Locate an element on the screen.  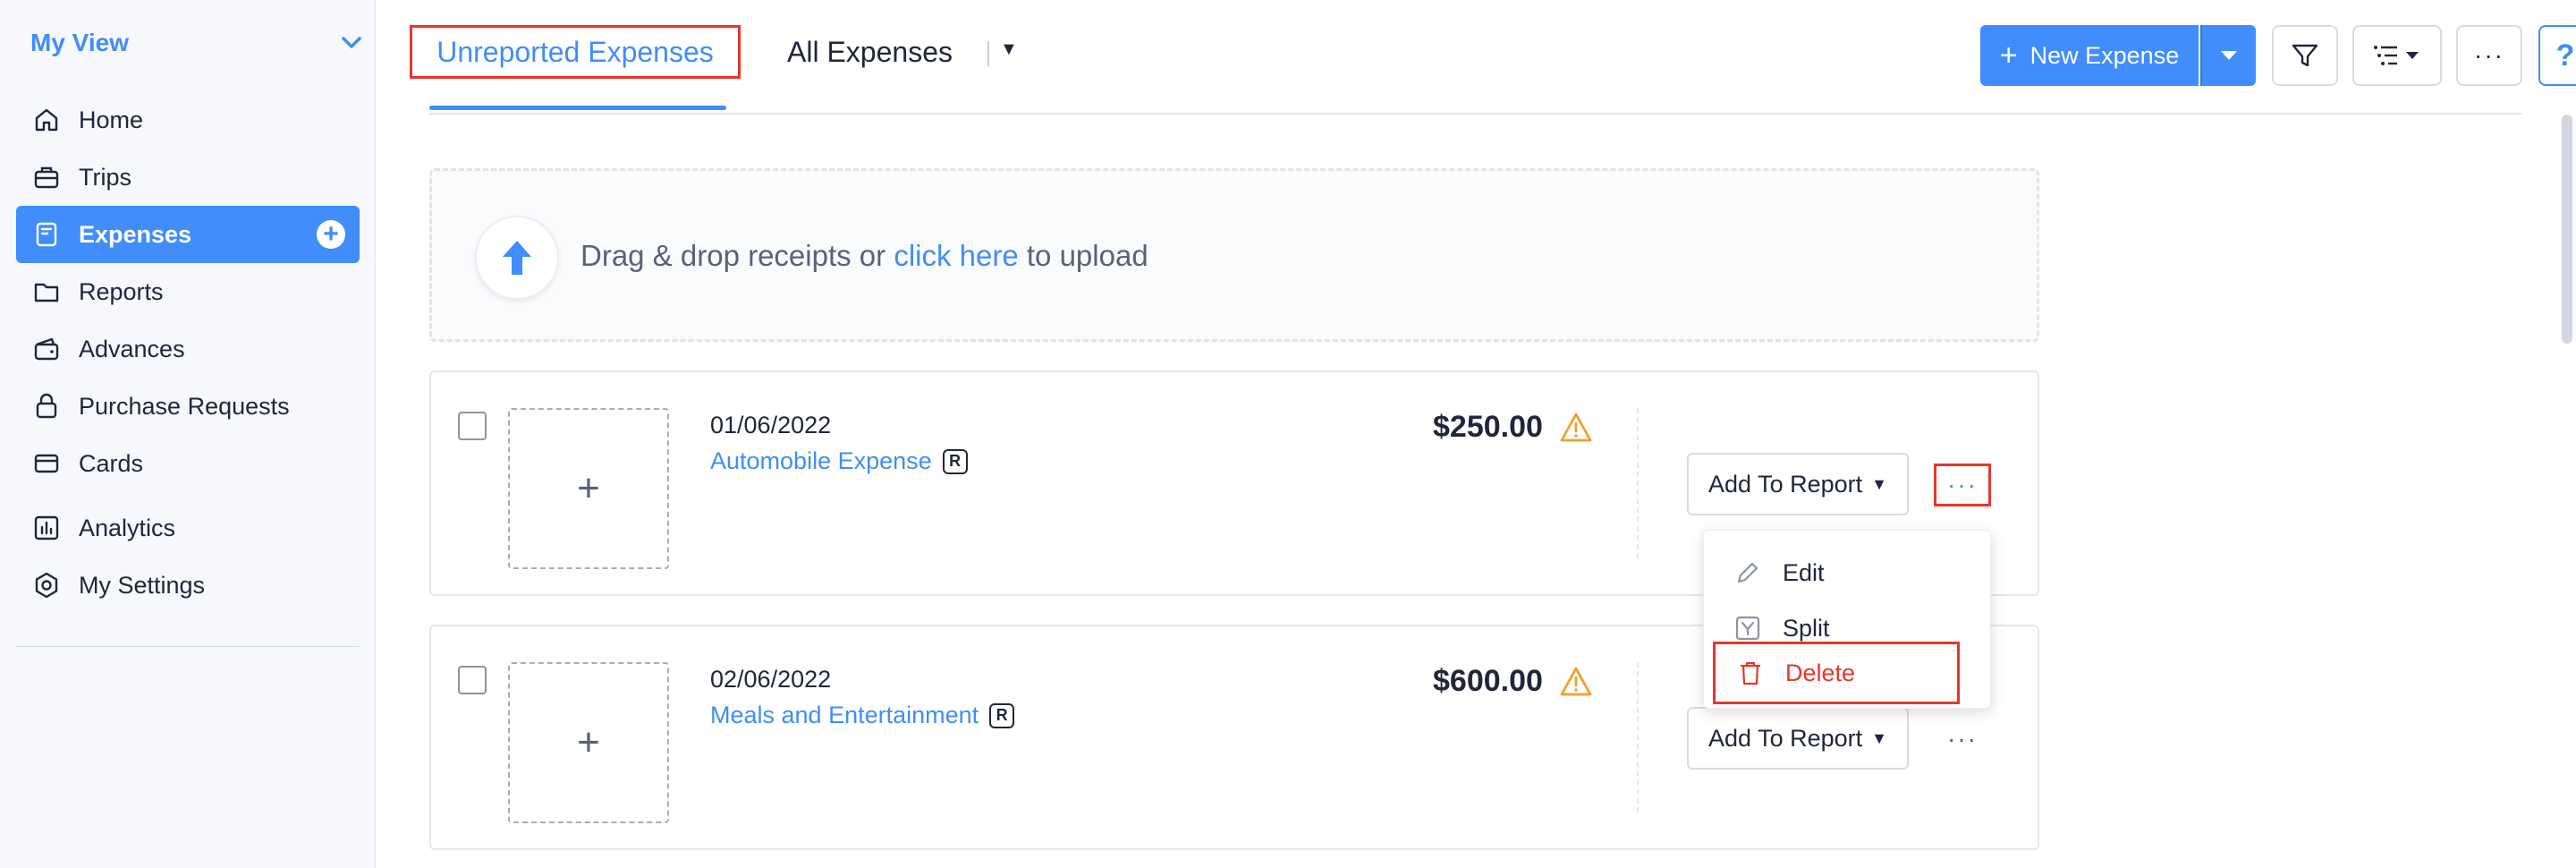
add-expense-icon: + is located at coordinates (331, 235).